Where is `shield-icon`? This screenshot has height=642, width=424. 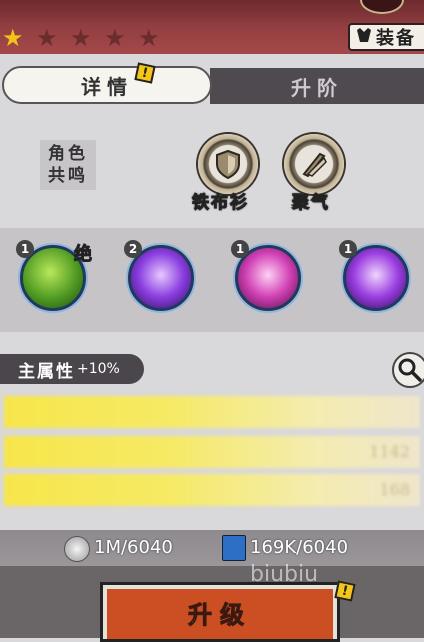
shield-icon is located at coordinates (228, 164).